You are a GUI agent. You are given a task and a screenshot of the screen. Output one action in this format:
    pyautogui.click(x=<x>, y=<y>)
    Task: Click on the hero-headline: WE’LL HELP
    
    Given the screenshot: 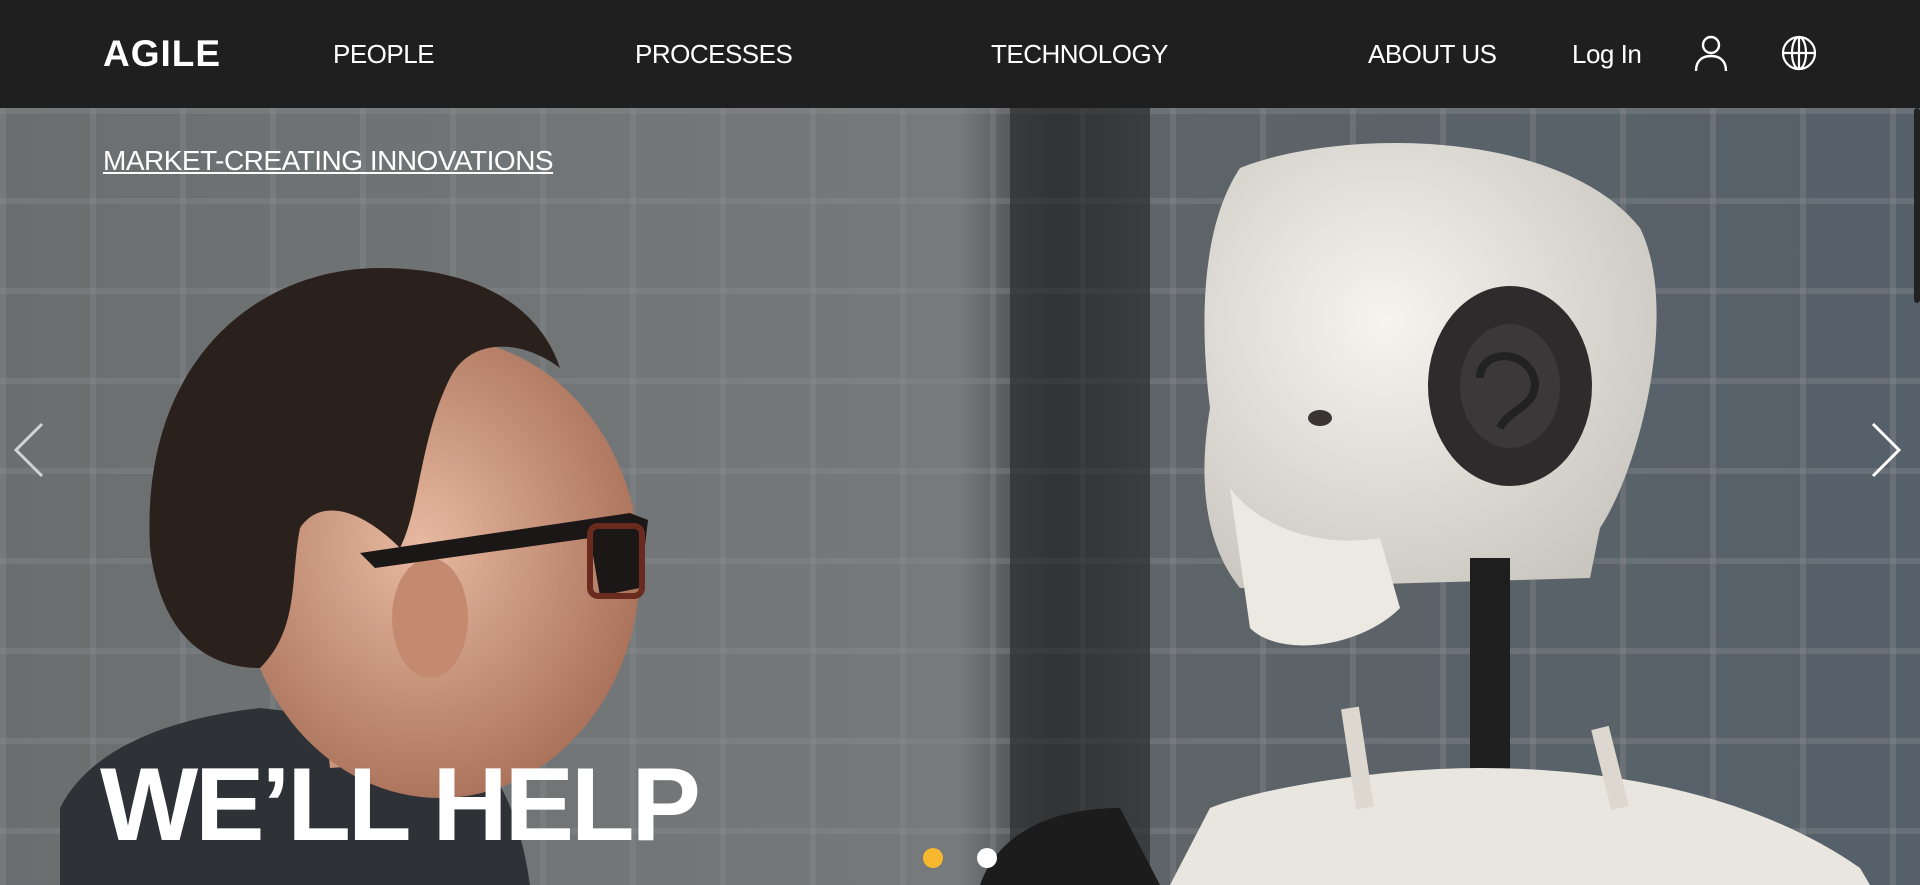 What is the action you would take?
    pyautogui.click(x=400, y=805)
    